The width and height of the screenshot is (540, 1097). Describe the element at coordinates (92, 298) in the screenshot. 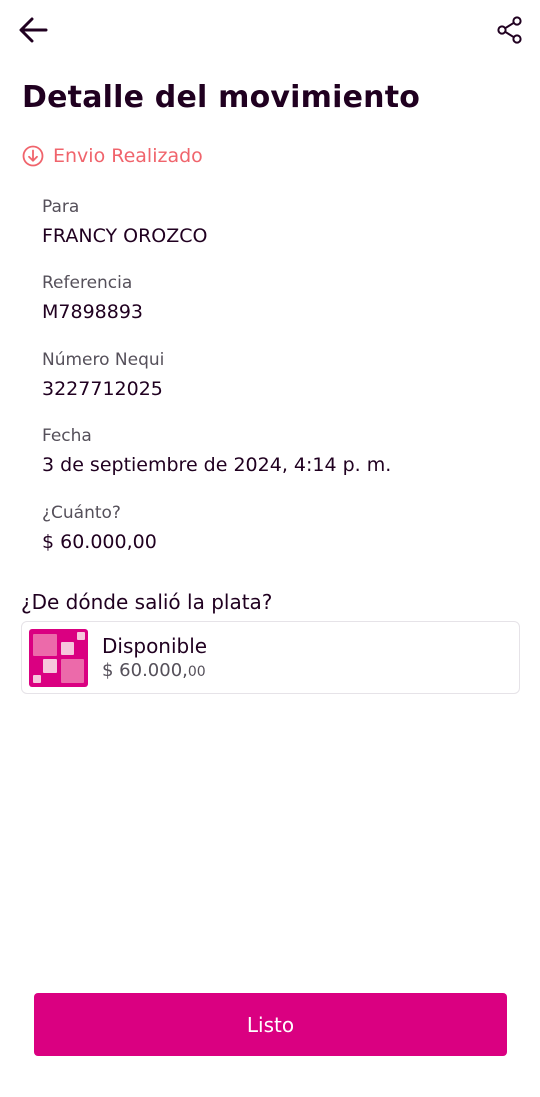

I see `field-reference: Referencia M7898893` at that location.